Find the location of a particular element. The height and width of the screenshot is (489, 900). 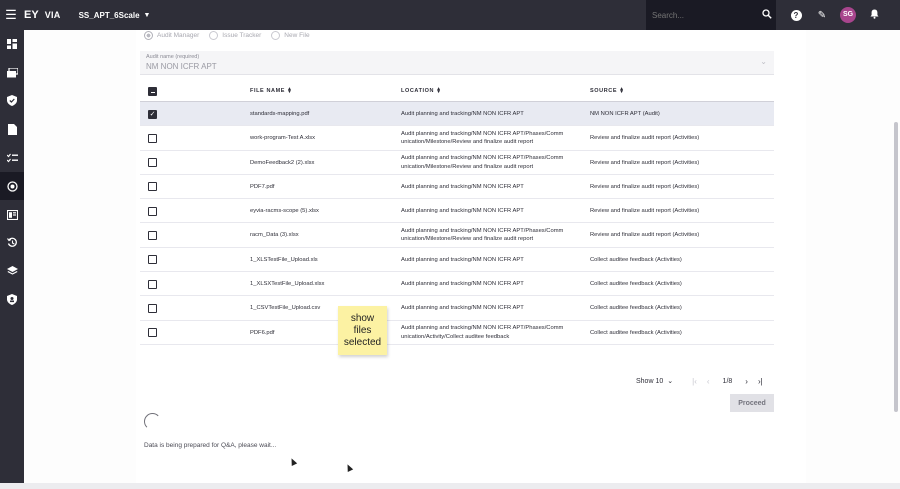

radio-new-file is located at coordinates (276, 35).